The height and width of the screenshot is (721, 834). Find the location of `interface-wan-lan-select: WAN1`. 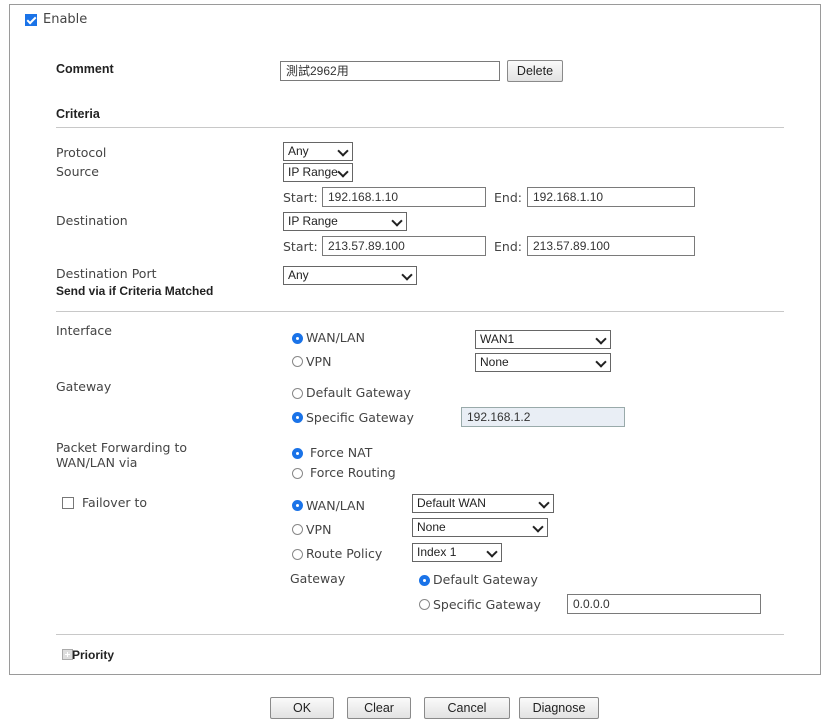

interface-wan-lan-select: WAN1 is located at coordinates (543, 339).